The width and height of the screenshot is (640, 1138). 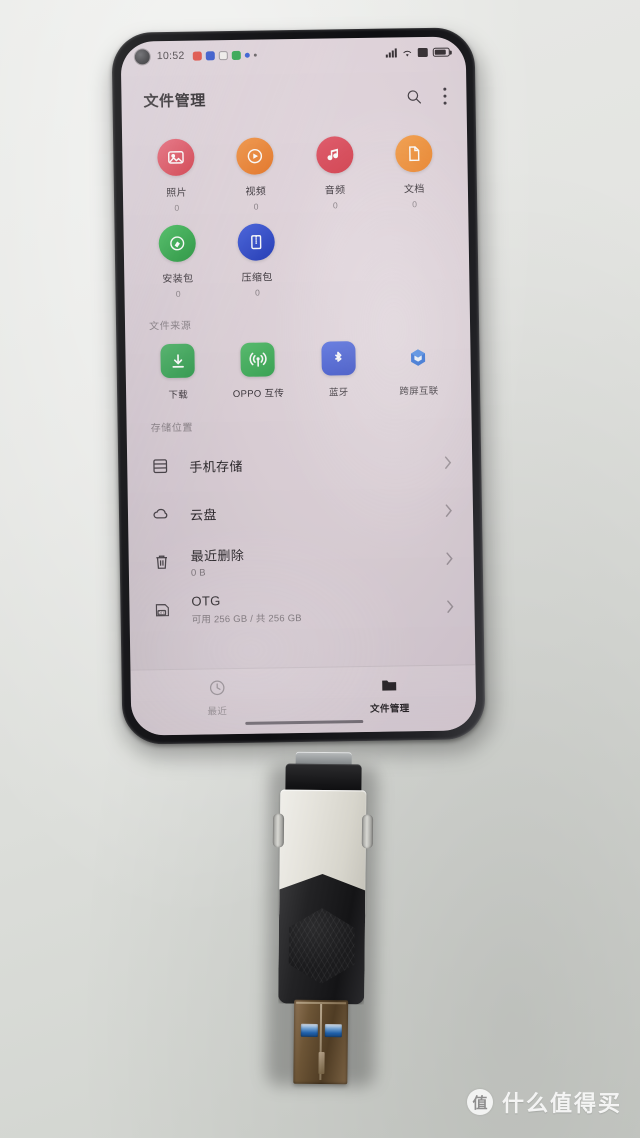 What do you see at coordinates (162, 613) in the screenshot?
I see `svg-text: OTG` at bounding box center [162, 613].